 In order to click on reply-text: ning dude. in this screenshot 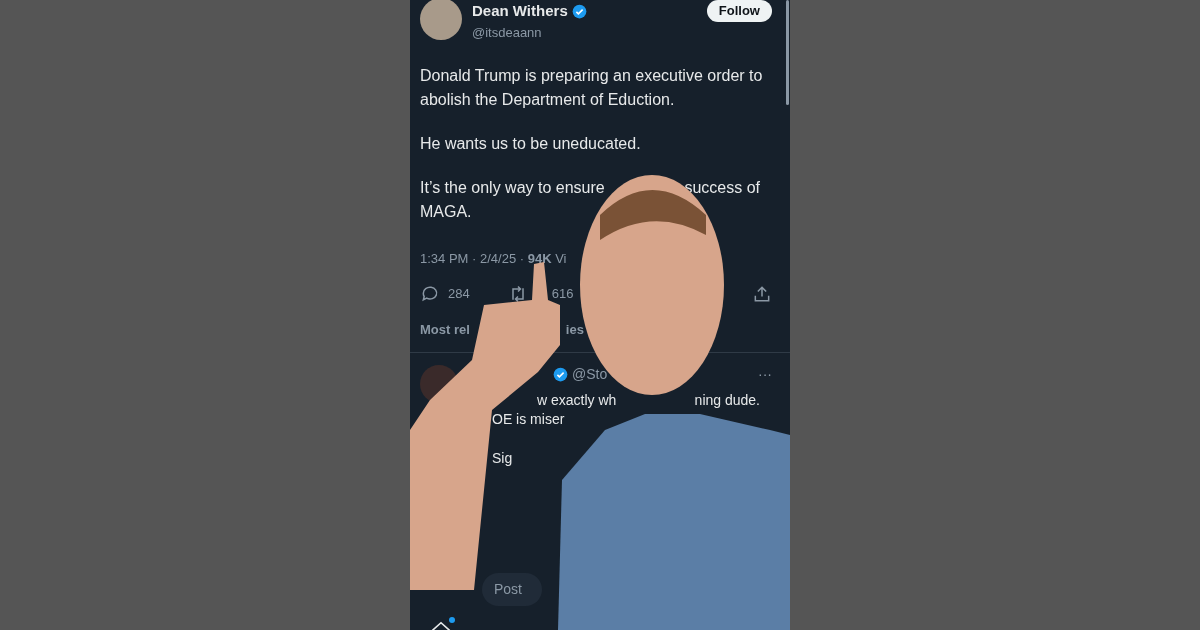, I will do `click(727, 400)`.